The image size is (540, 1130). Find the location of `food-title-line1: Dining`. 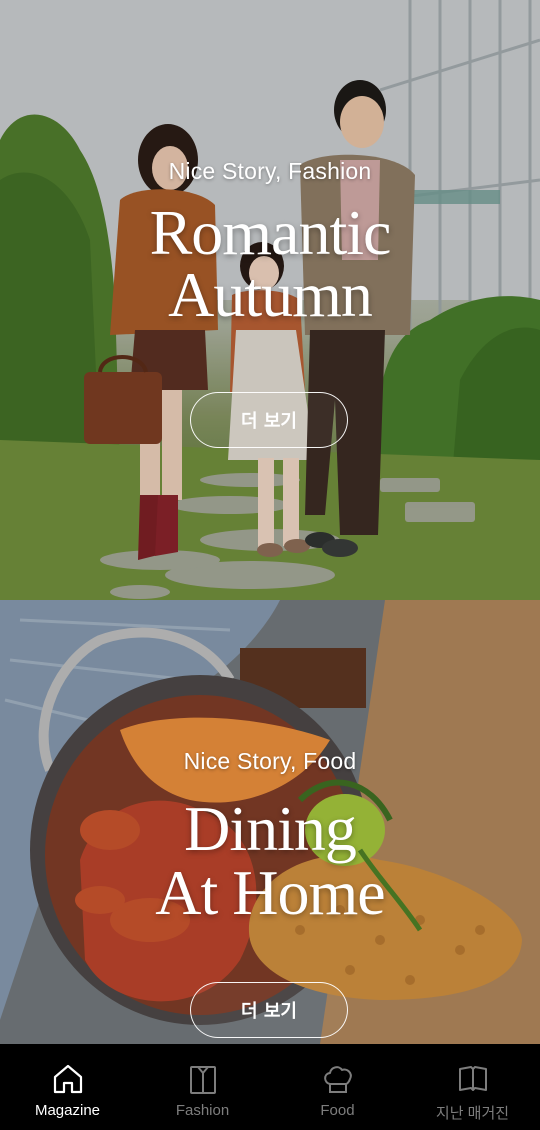

food-title-line1: Dining is located at coordinates (270, 828).